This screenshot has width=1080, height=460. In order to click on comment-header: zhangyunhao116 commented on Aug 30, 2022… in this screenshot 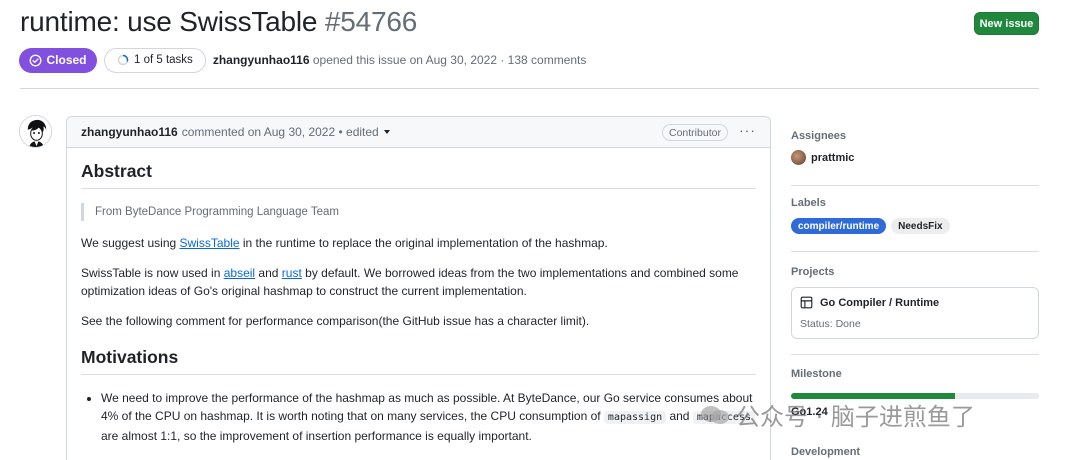, I will do `click(418, 132)`.